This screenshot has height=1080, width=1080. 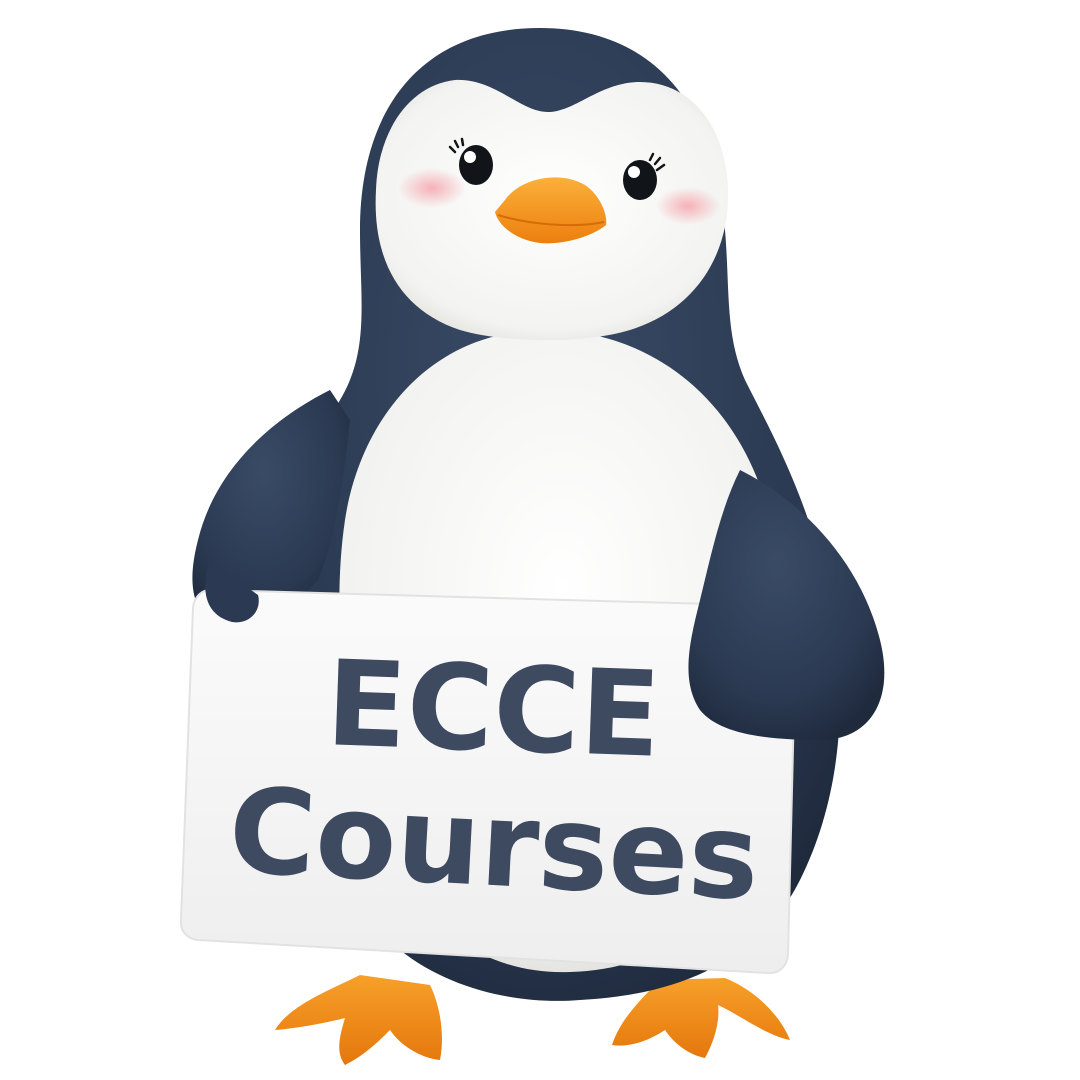 What do you see at coordinates (494, 844) in the screenshot?
I see `sign-title-line2: Courses` at bounding box center [494, 844].